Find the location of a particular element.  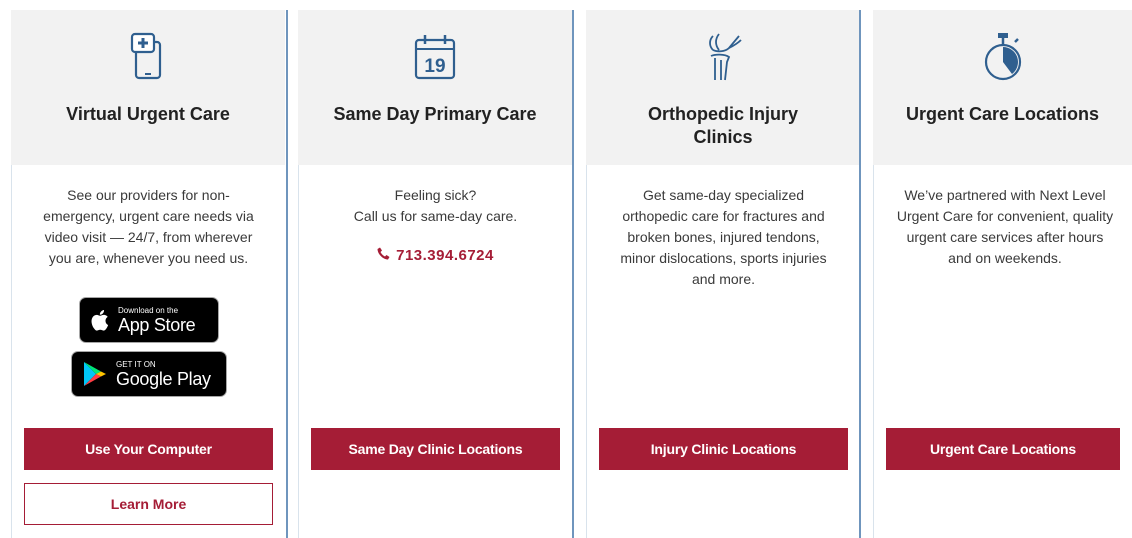

urgent-care-locations-button: Urgent Care Locations is located at coordinates (1003, 449).